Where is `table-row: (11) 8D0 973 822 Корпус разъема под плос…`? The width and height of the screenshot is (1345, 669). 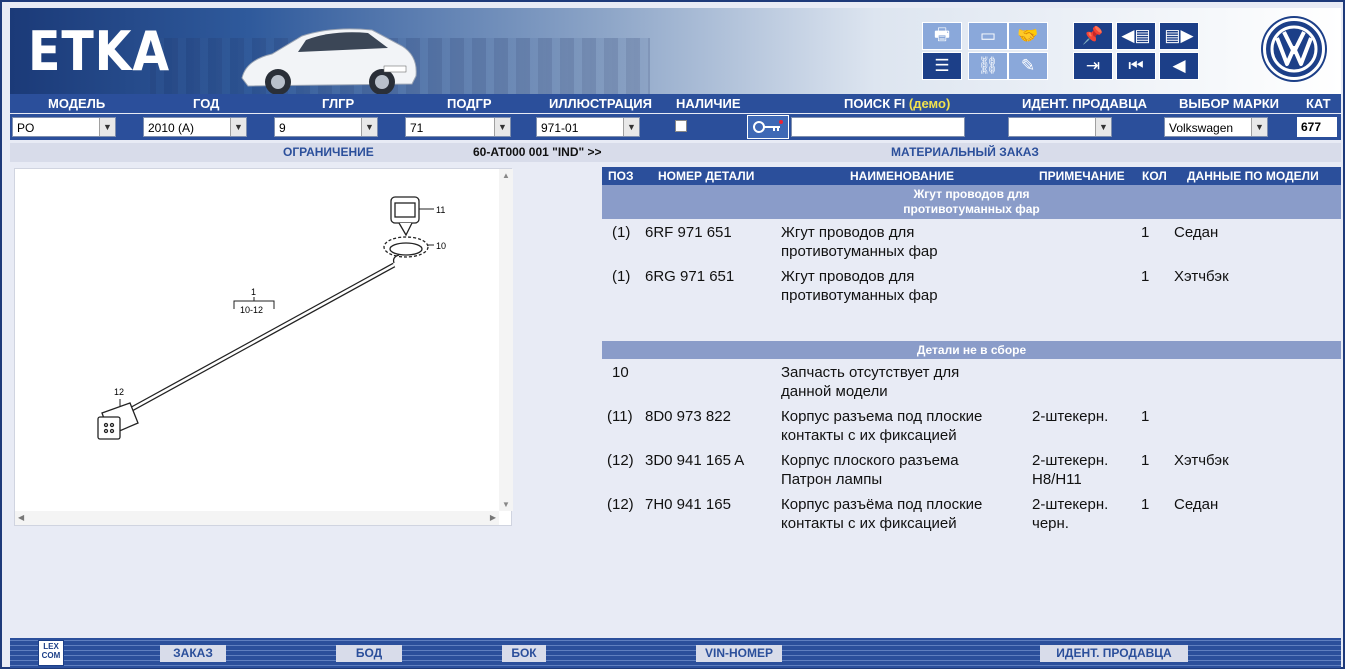
table-row: (11) 8D0 973 822 Корпус разъема под плос… is located at coordinates (971, 429).